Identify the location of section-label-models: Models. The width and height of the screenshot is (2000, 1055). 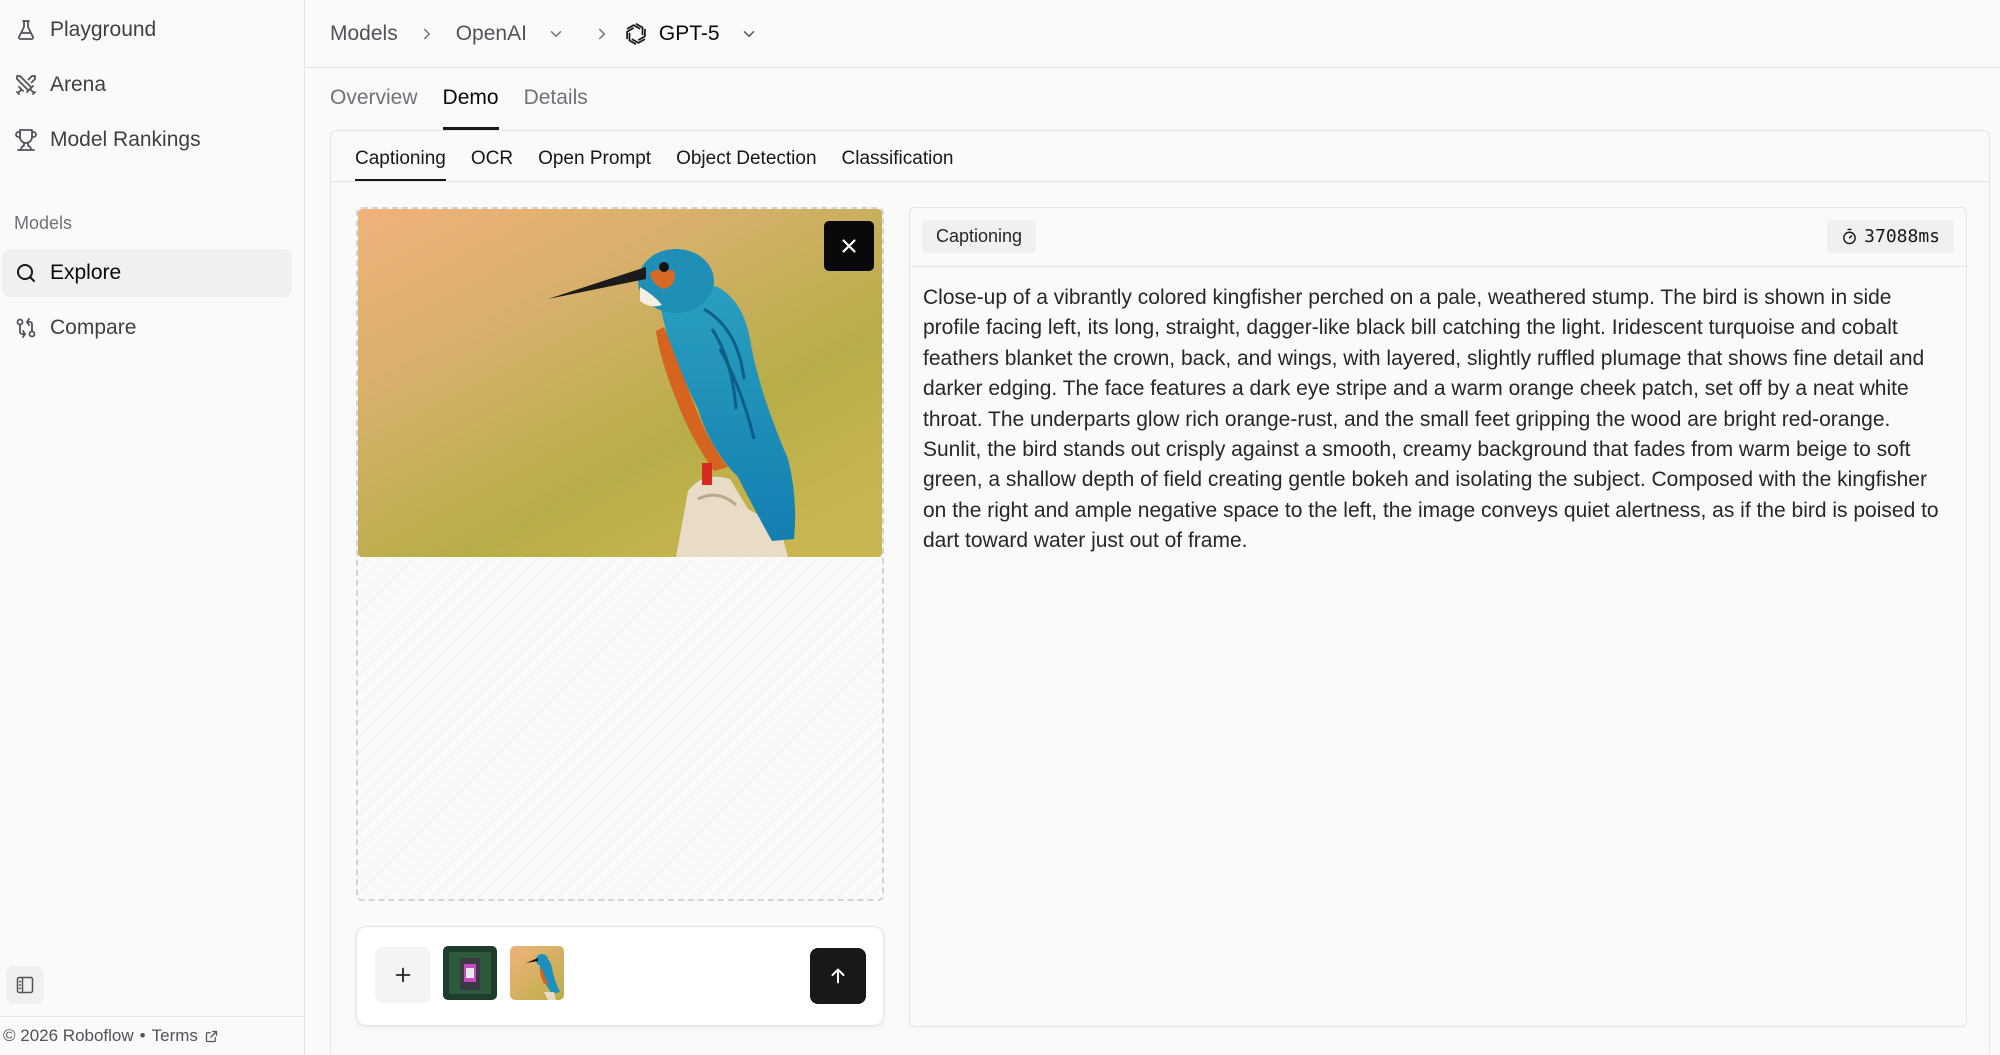
(43, 223).